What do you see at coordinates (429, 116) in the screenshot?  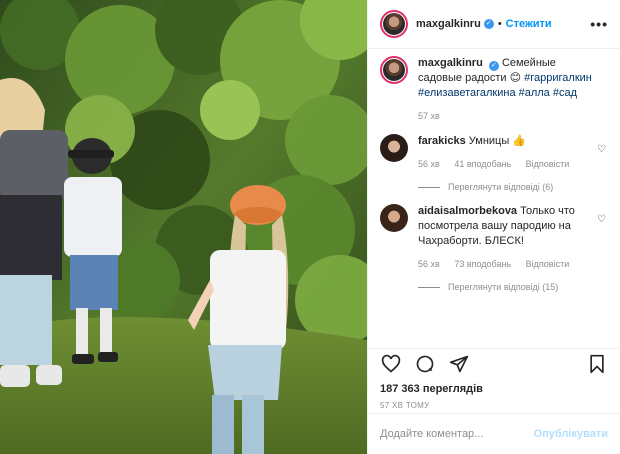 I see `caption-time: 57 хв` at bounding box center [429, 116].